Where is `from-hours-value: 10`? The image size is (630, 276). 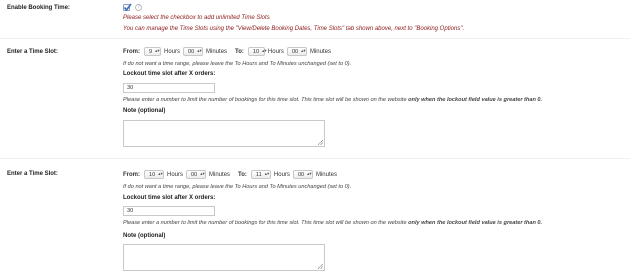
from-hours-value: 10 is located at coordinates (152, 174).